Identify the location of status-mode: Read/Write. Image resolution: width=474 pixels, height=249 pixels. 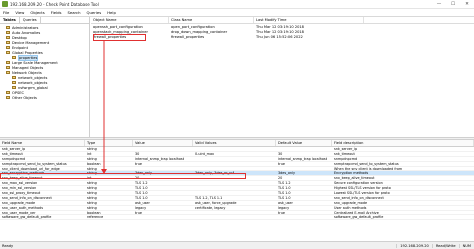
(445, 245).